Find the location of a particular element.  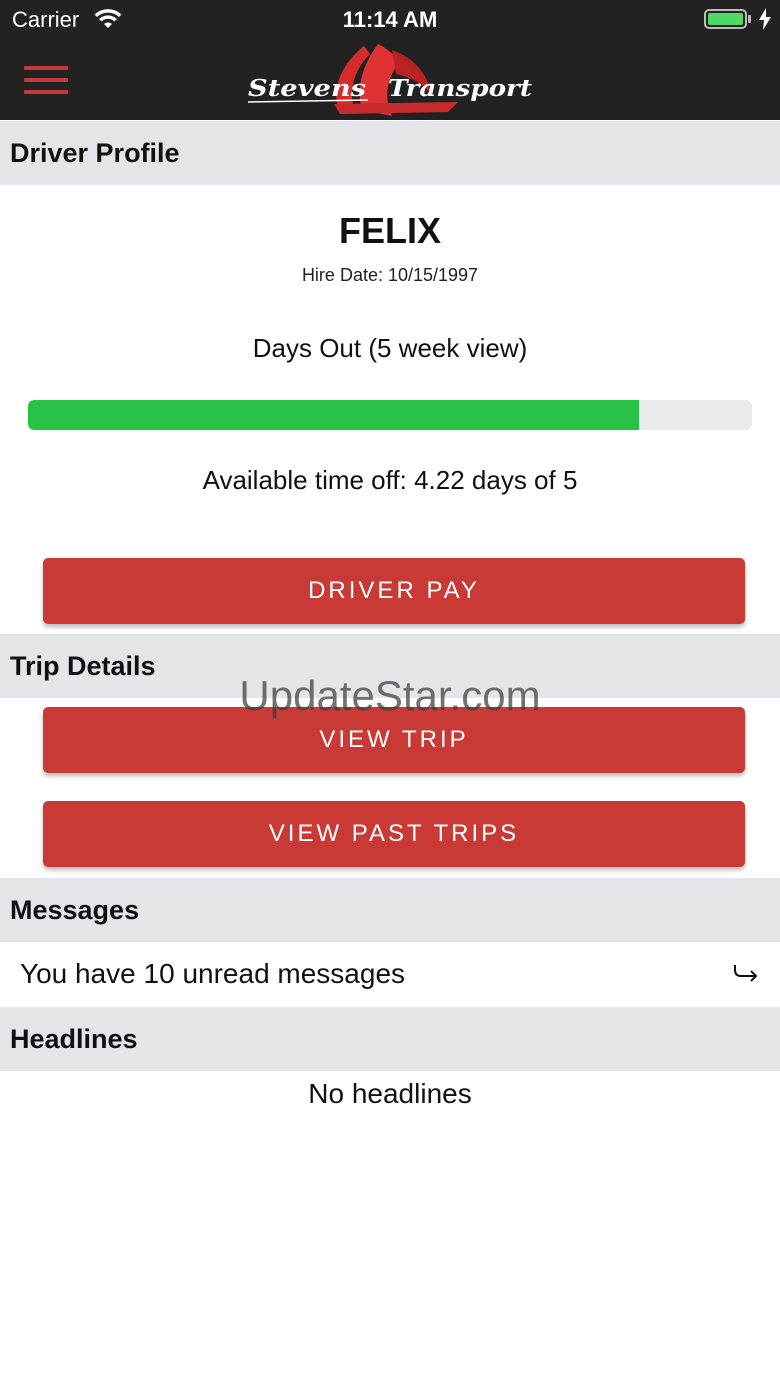

messages-header: Messages is located at coordinates (390, 910).